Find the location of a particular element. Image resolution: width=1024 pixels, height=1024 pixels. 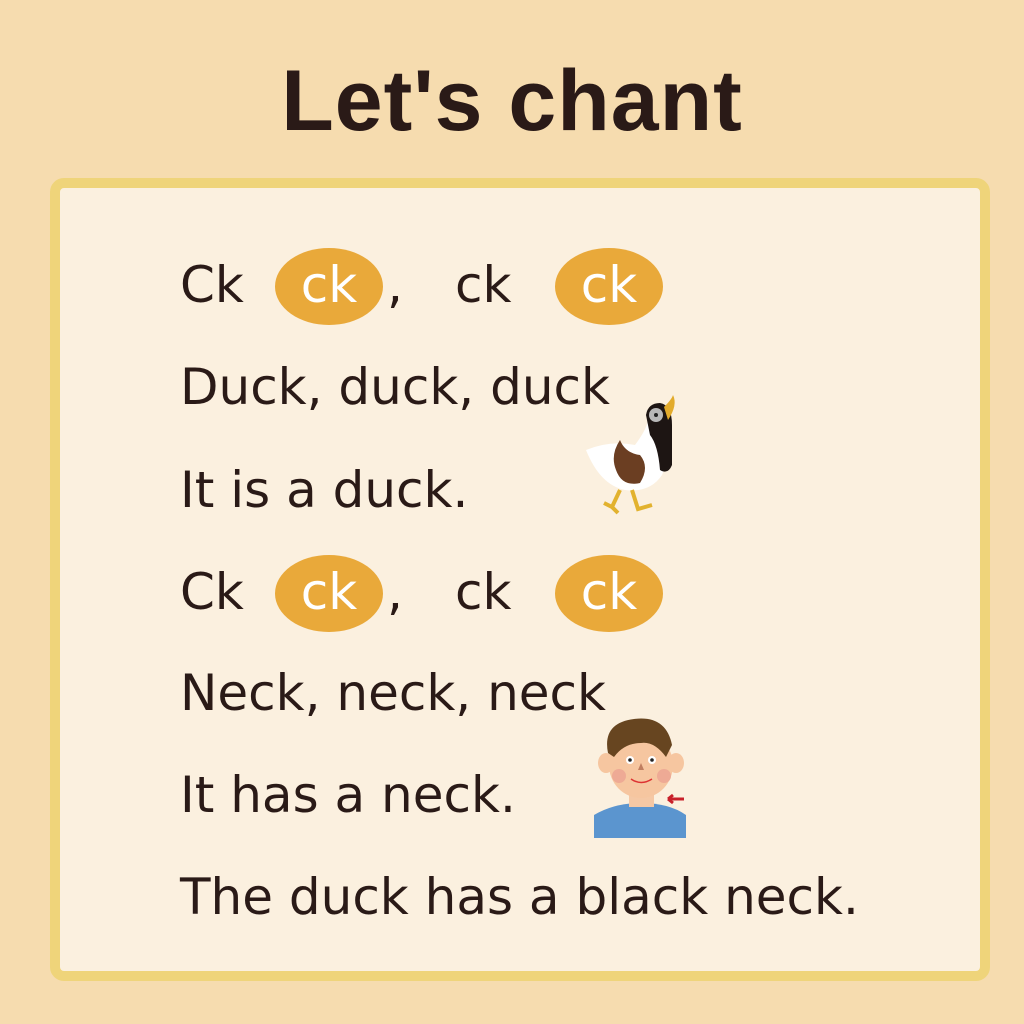

duck-illustration is located at coordinates (630, 455).